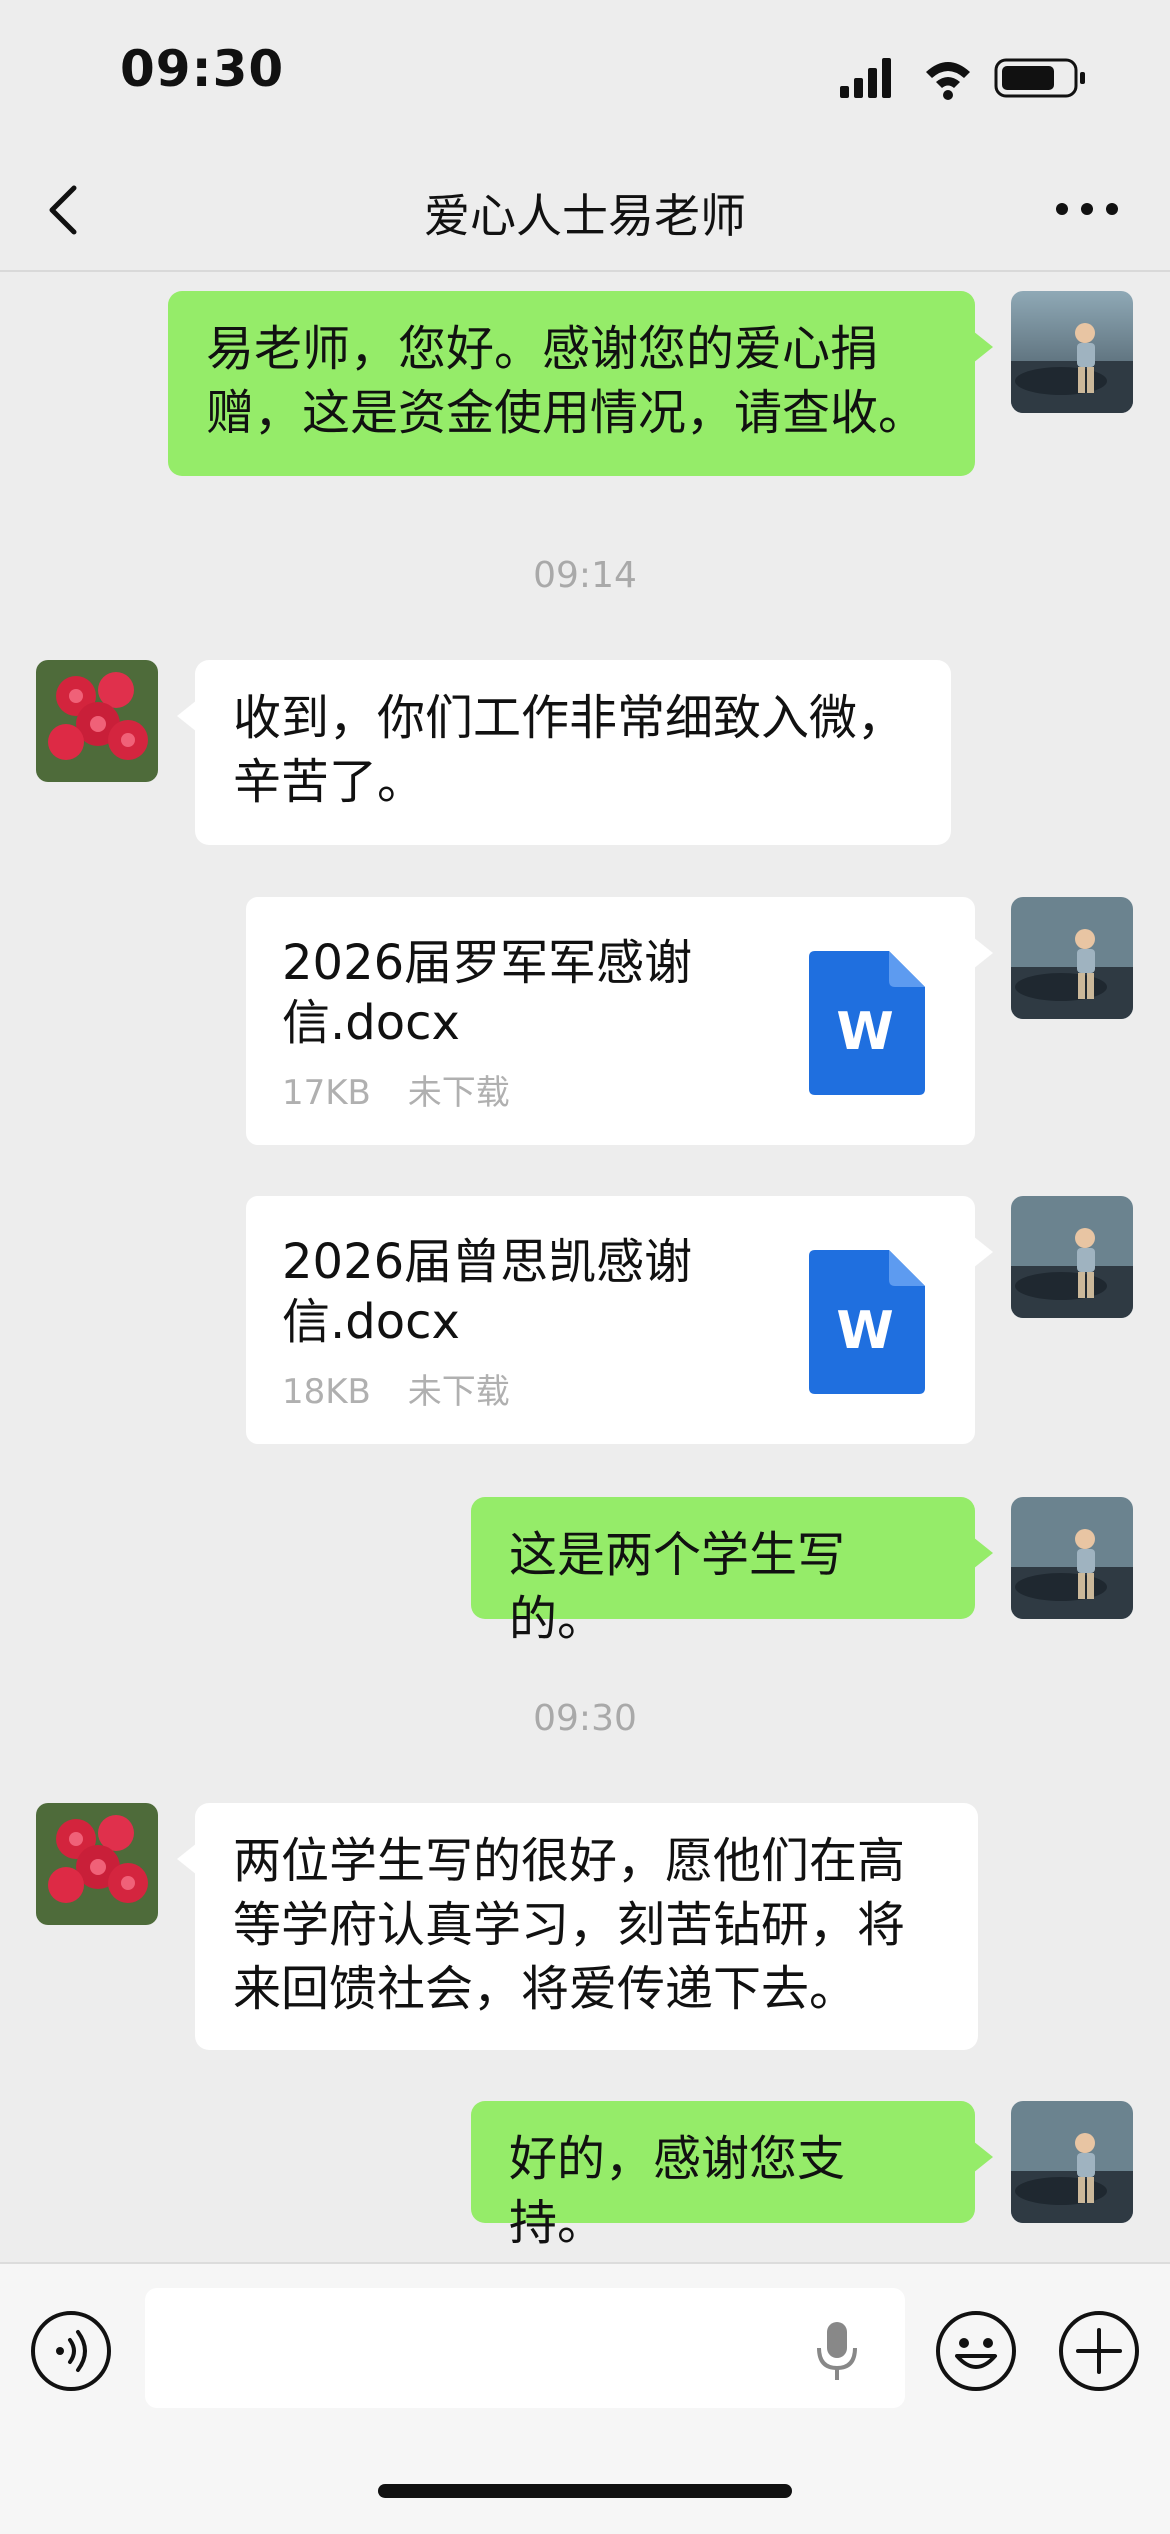 Image resolution: width=1170 pixels, height=2534 pixels. I want to click on message-bubble-self: 好的，感谢您支持。, so click(732, 2176).